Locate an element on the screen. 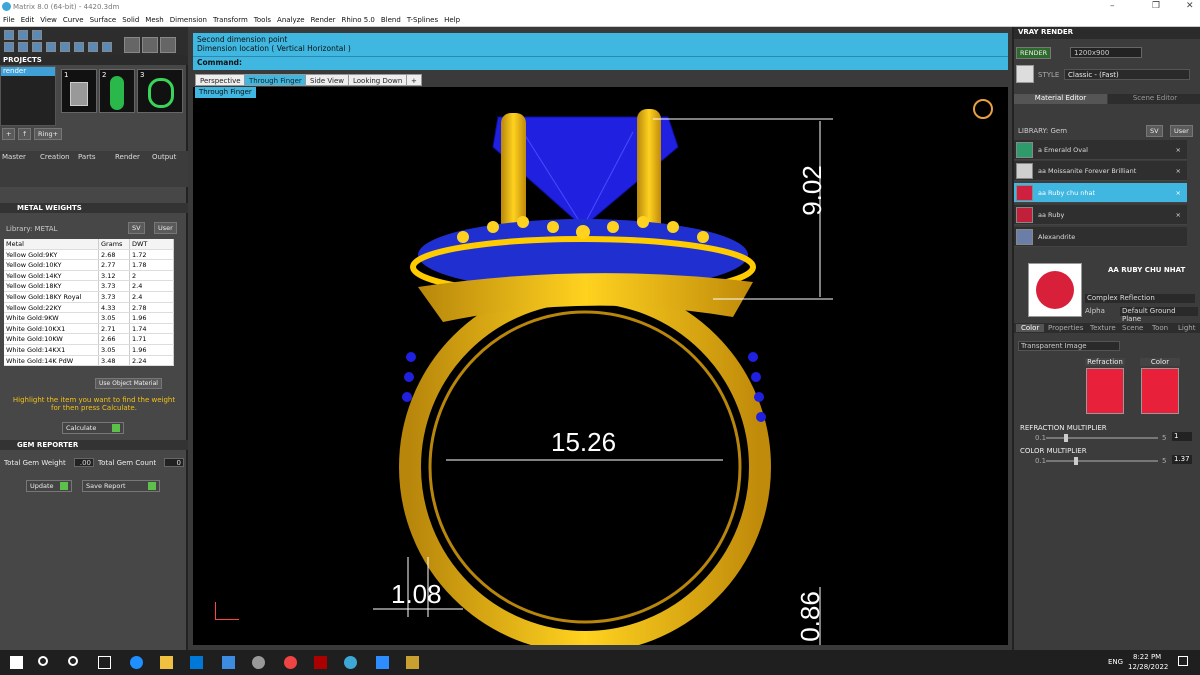 Image resolution: width=1200 pixels, height=675 pixels. resolution-field: 1200x900 is located at coordinates (1106, 52).